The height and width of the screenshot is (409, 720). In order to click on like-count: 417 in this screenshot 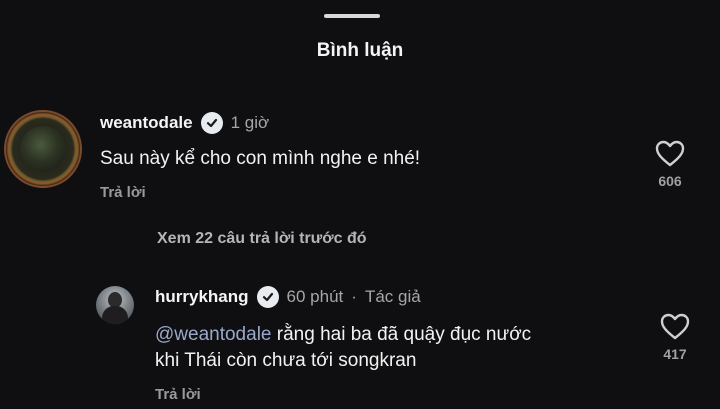, I will do `click(675, 354)`.